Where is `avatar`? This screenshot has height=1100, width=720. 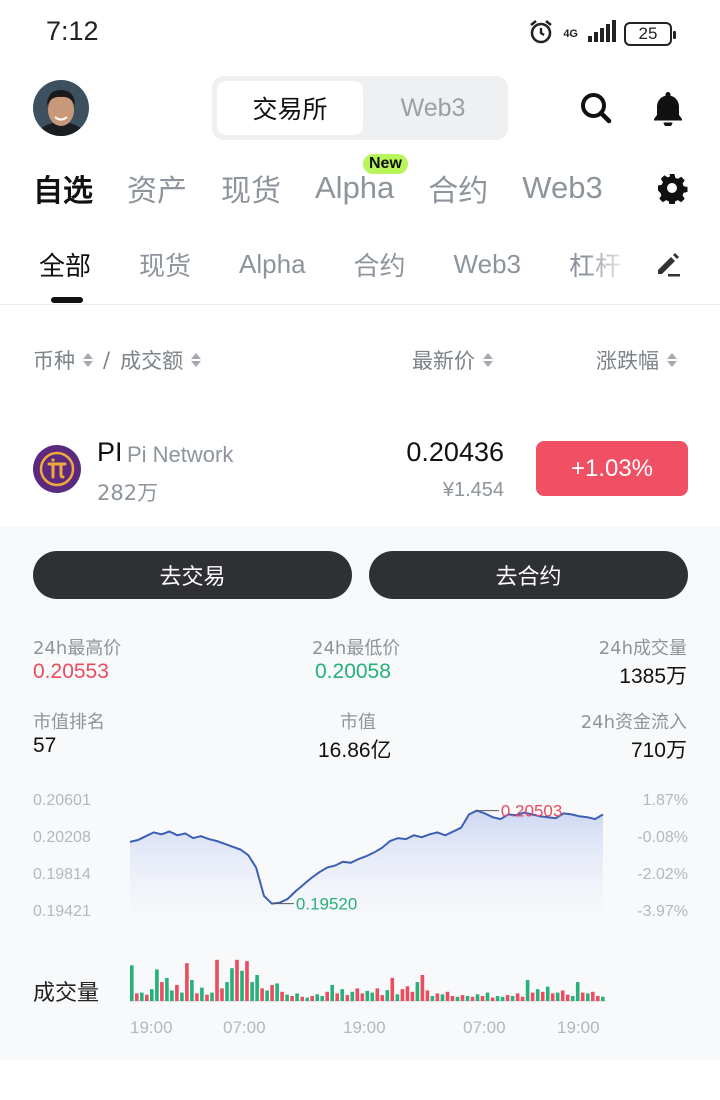 avatar is located at coordinates (61, 108).